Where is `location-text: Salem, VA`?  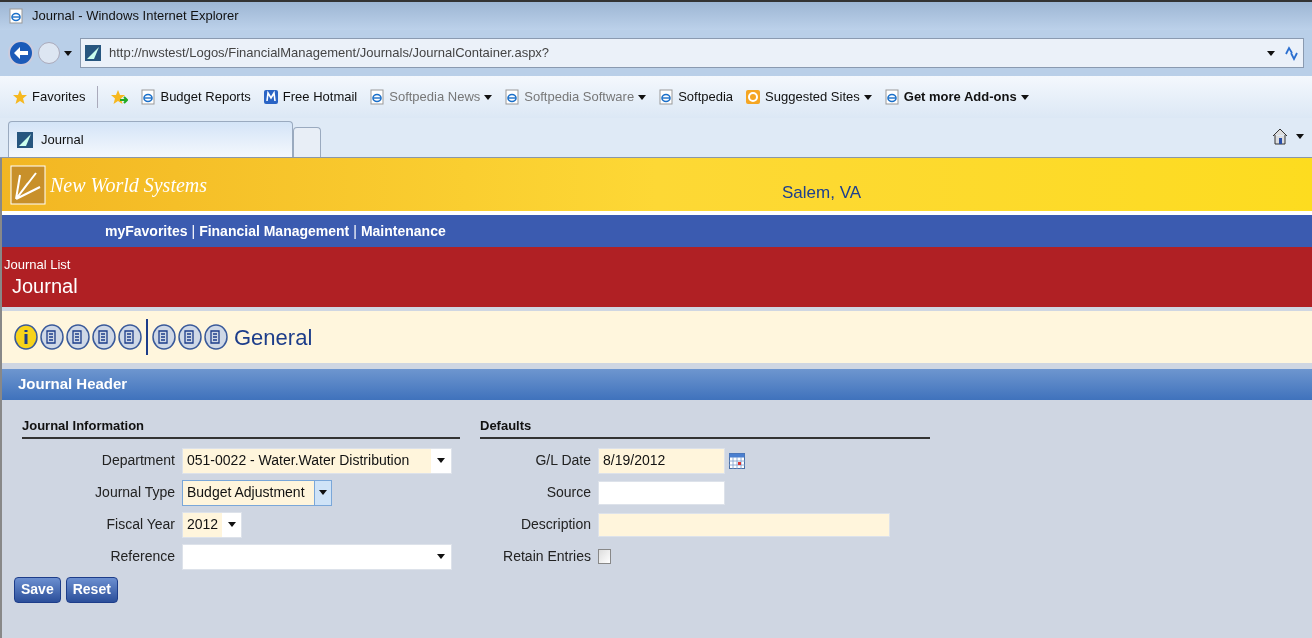 location-text: Salem, VA is located at coordinates (822, 192).